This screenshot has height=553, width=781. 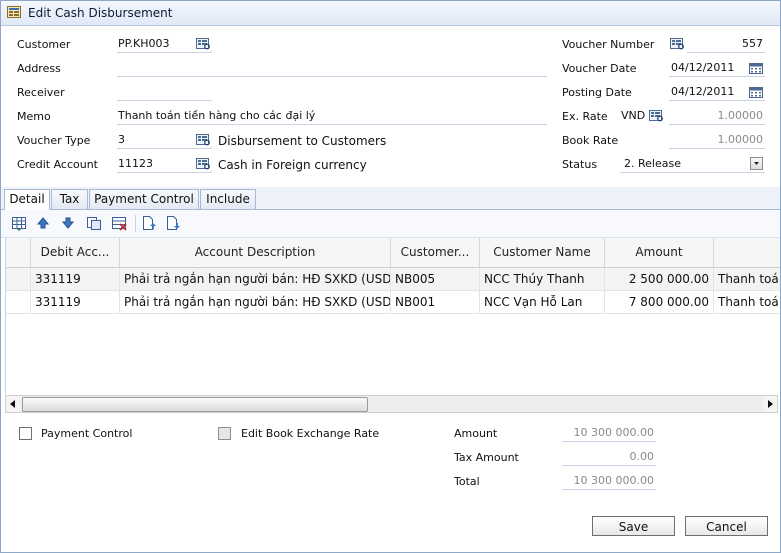 I want to click on amount-field: 10 300 000.00, so click(x=609, y=433).